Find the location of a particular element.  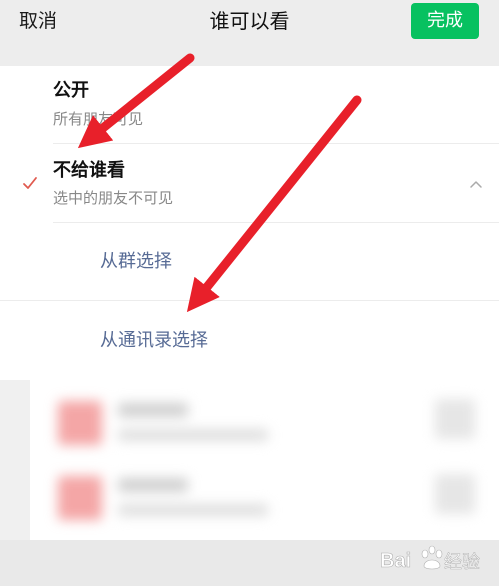

checkmark-icon is located at coordinates (30, 183).